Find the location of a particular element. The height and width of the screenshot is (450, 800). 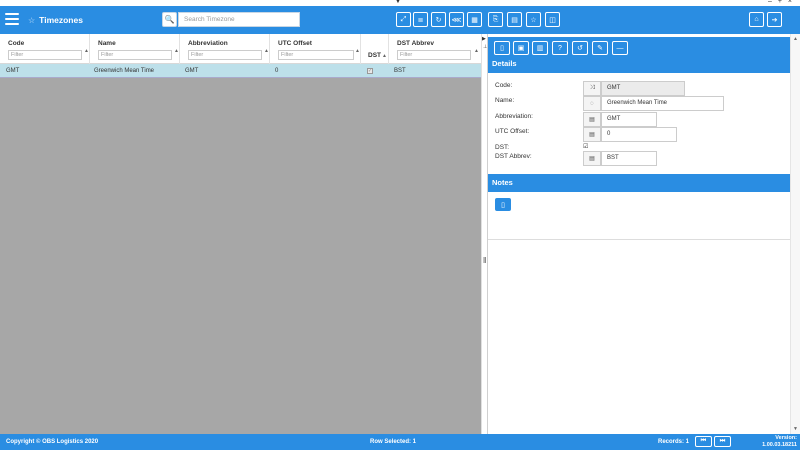

new-record-icon: ▯ is located at coordinates (502, 48).